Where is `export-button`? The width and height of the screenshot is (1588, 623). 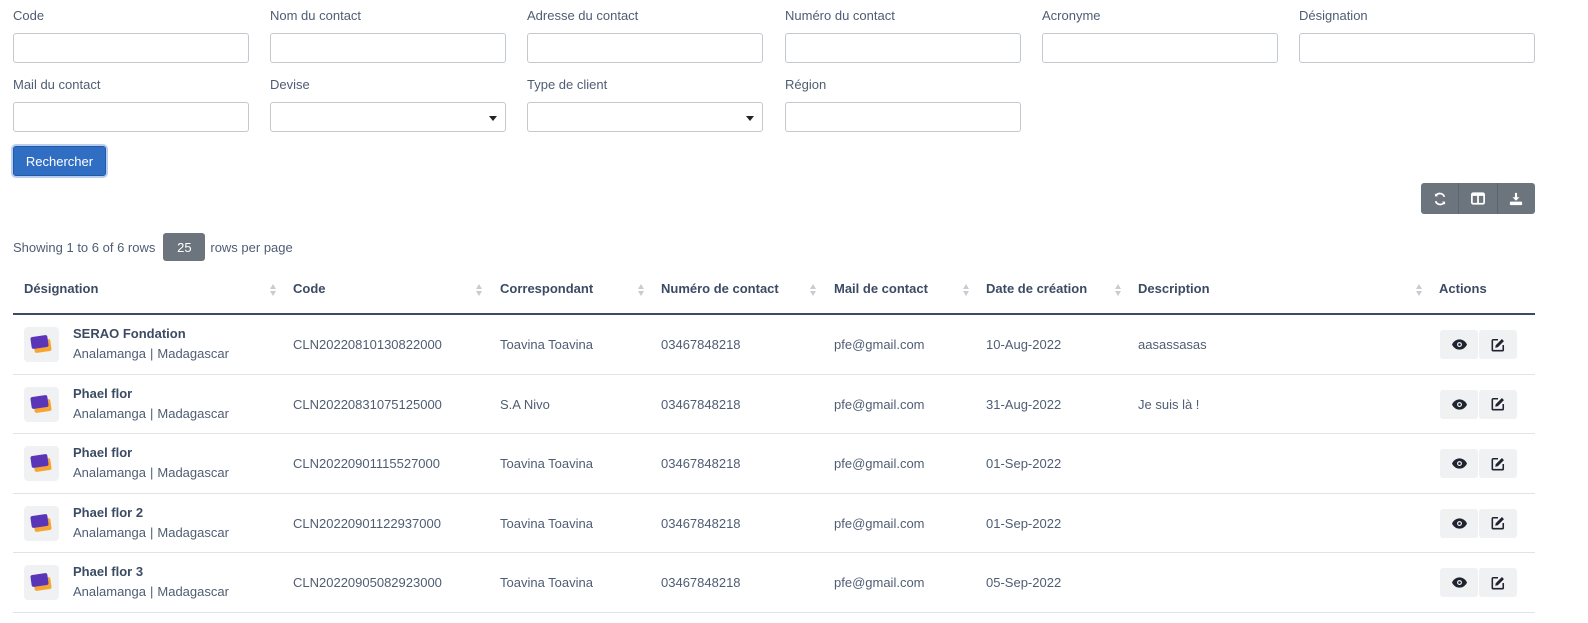
export-button is located at coordinates (1516, 198).